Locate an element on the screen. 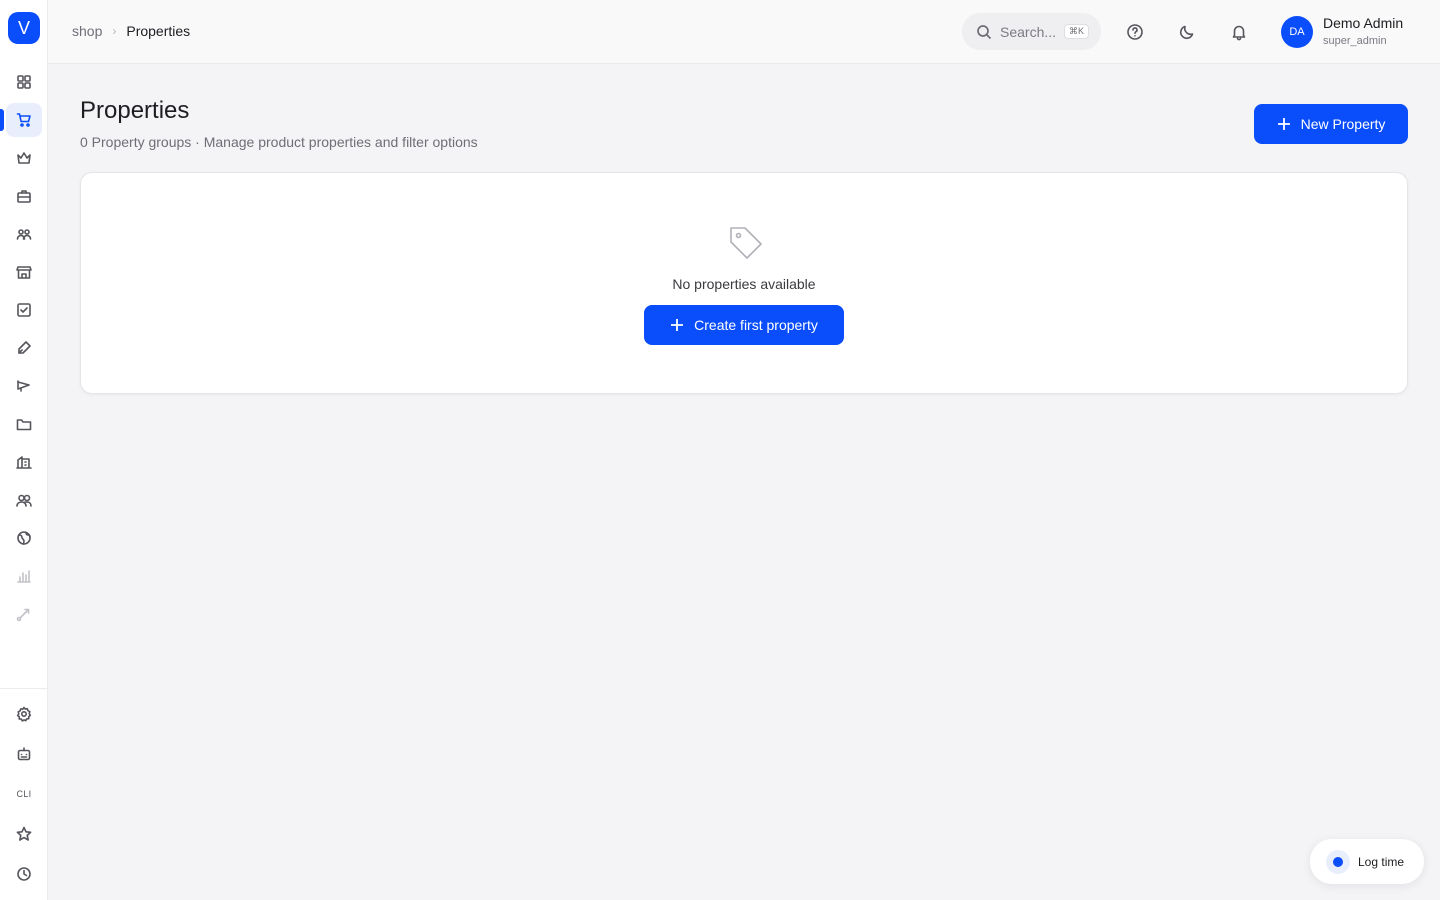 Image resolution: width=1440 pixels, height=900 pixels. chevron-right-icon: › is located at coordinates (114, 31).